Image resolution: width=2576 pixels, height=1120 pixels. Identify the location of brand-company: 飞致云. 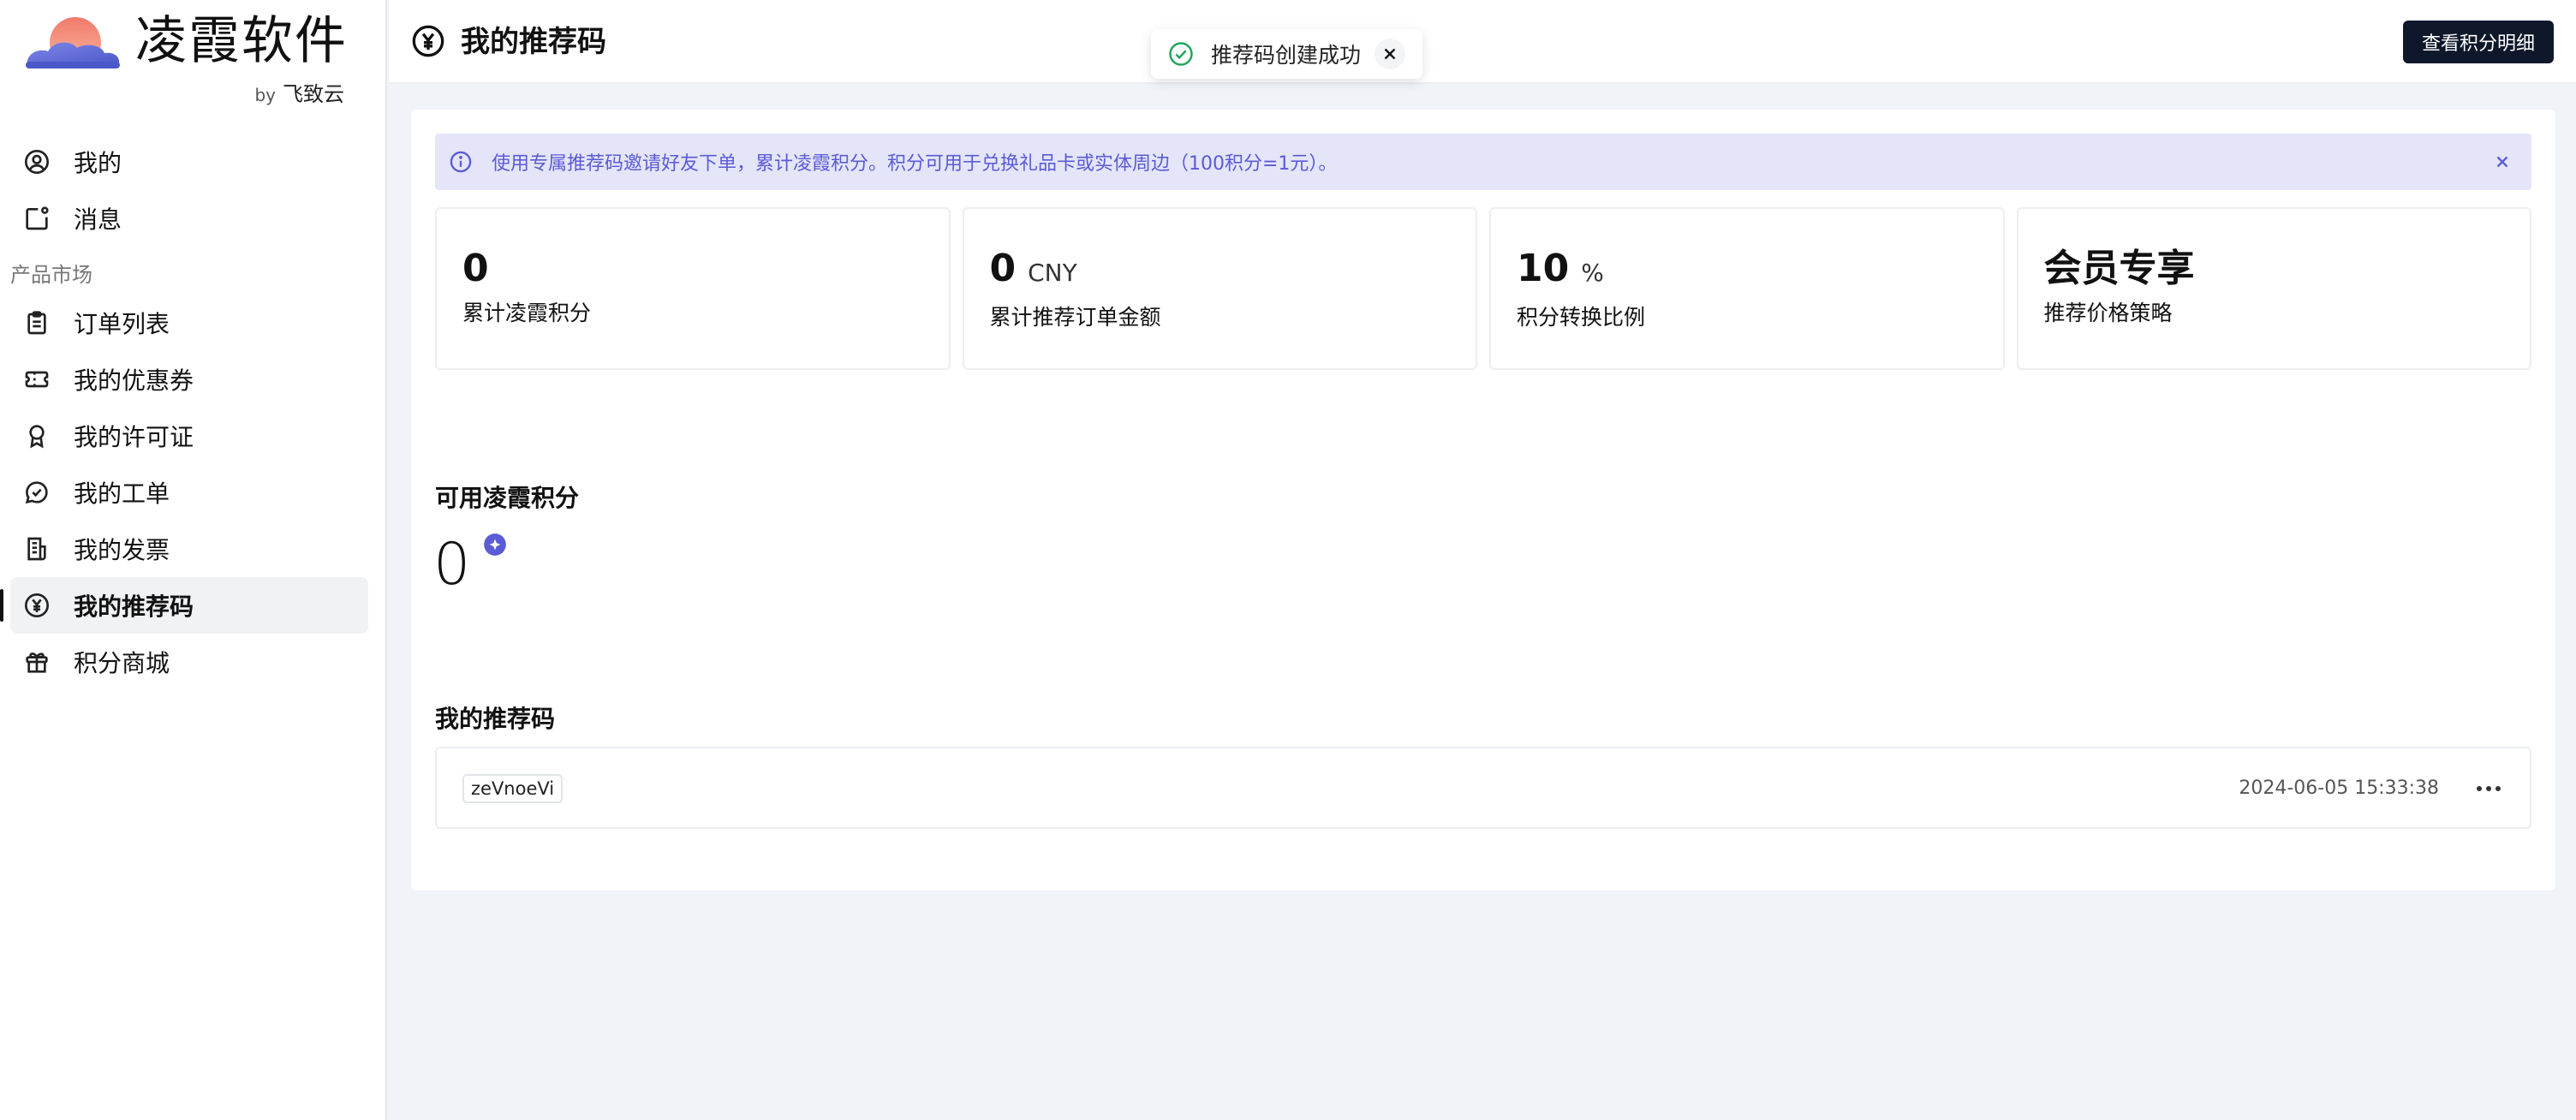
(314, 94).